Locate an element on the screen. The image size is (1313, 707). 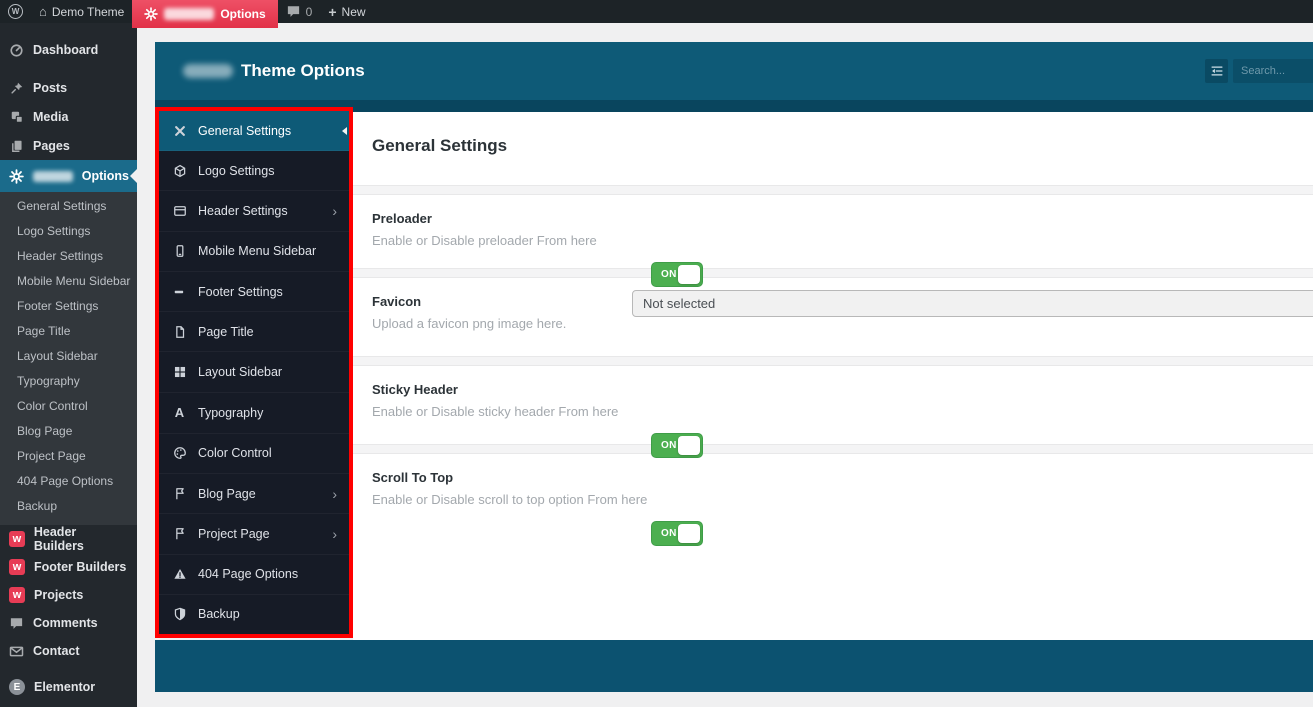
menu-item-label: Footer Settings is located at coordinates (240, 291).